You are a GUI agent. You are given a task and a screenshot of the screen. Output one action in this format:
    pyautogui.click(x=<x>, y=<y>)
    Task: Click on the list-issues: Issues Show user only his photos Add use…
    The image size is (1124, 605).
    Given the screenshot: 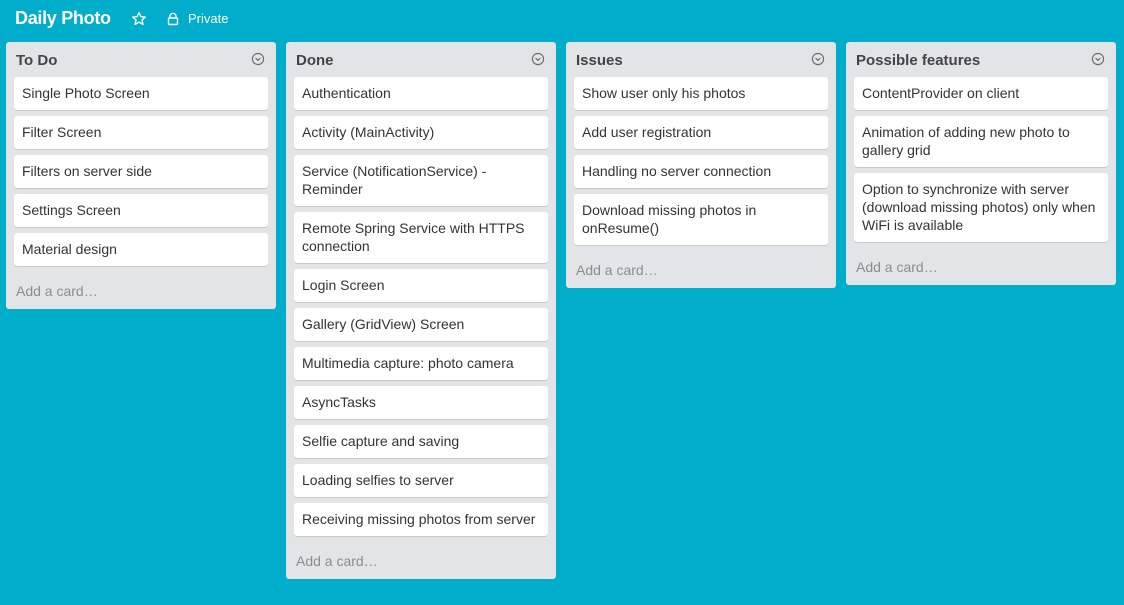 What is the action you would take?
    pyautogui.click(x=701, y=165)
    